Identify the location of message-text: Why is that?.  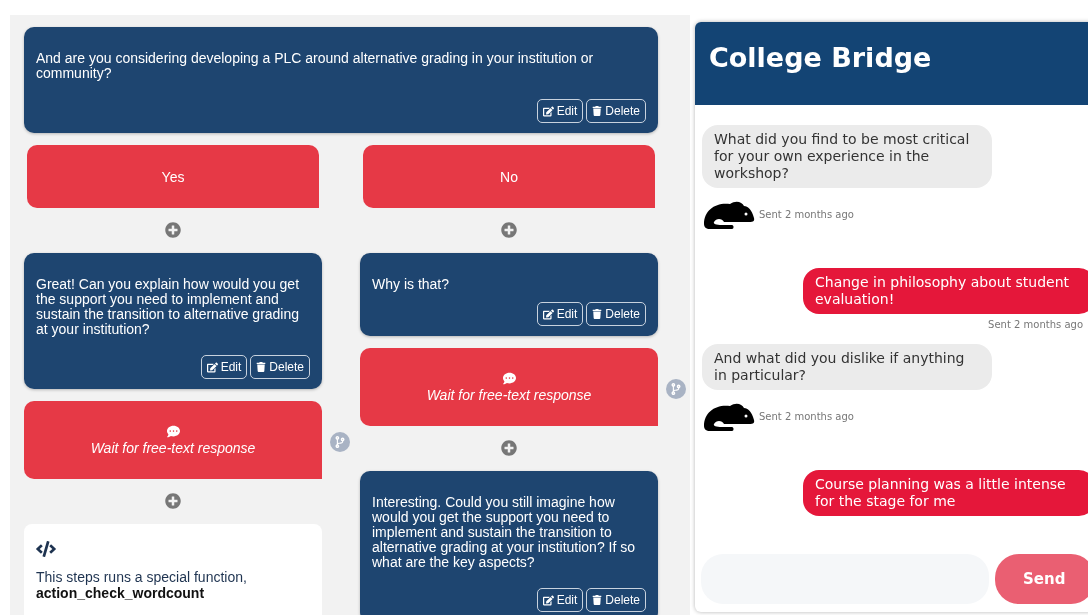
(411, 284).